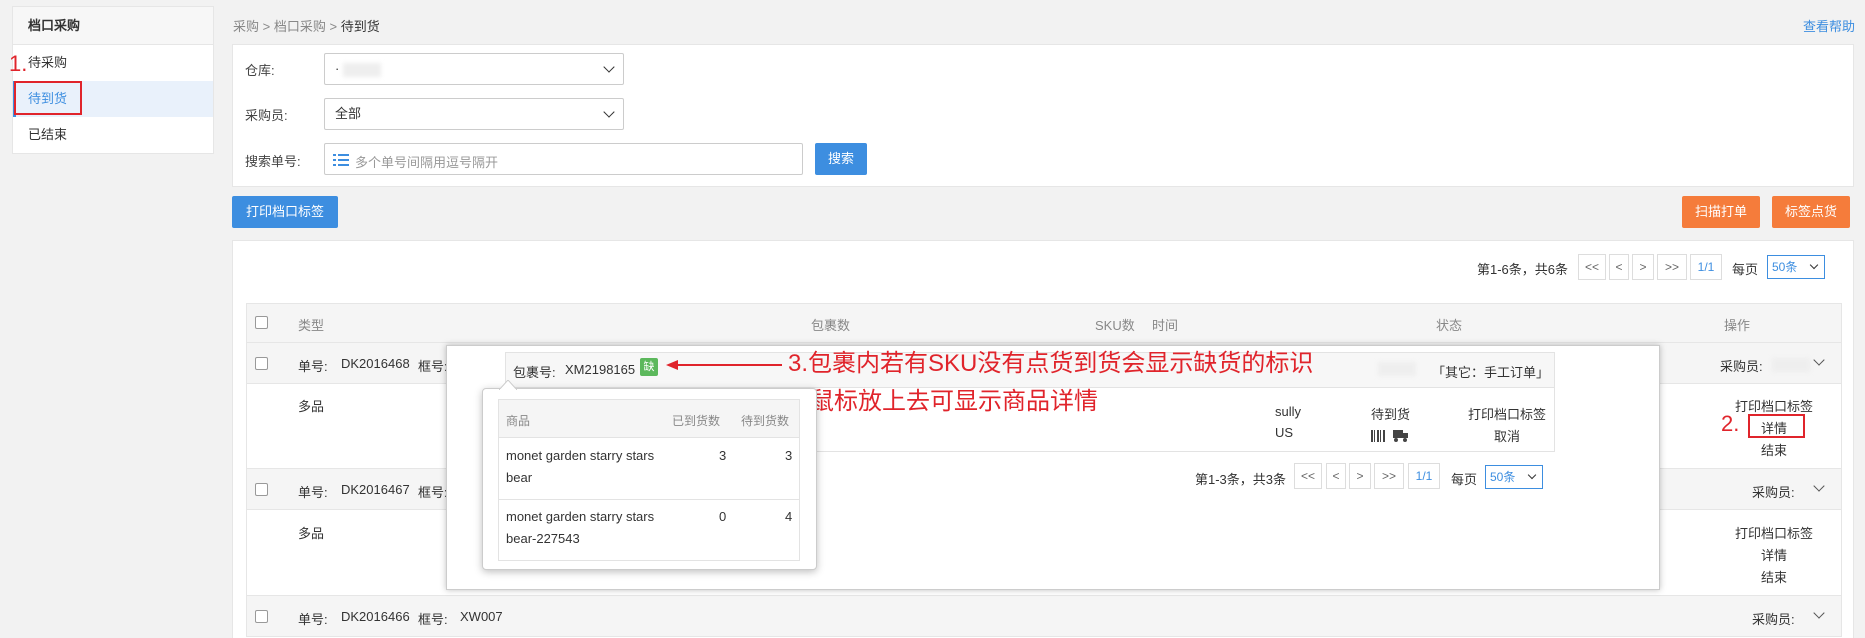  Describe the element at coordinates (723, 516) in the screenshot. I see `arrived-count: 0` at that location.